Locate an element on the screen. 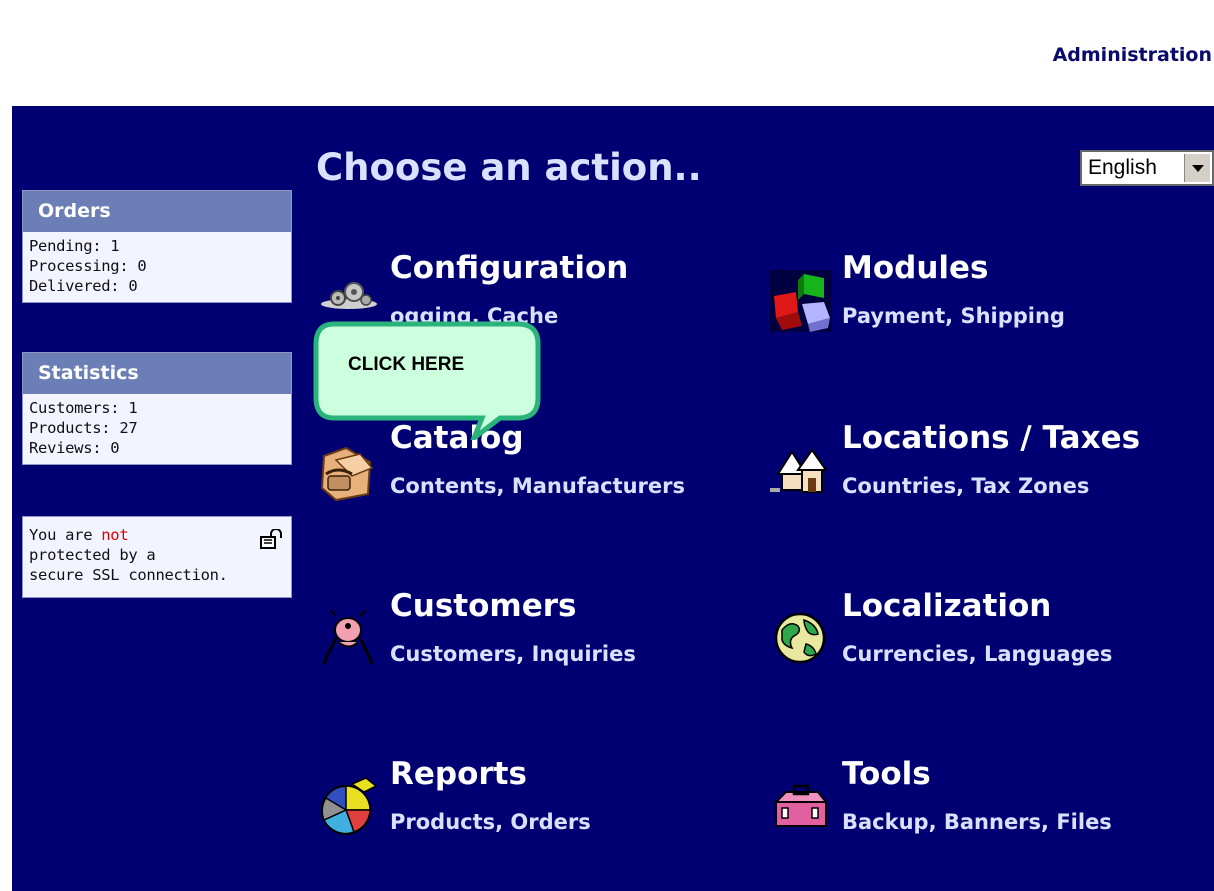  toolbox-icon is located at coordinates (801, 807).